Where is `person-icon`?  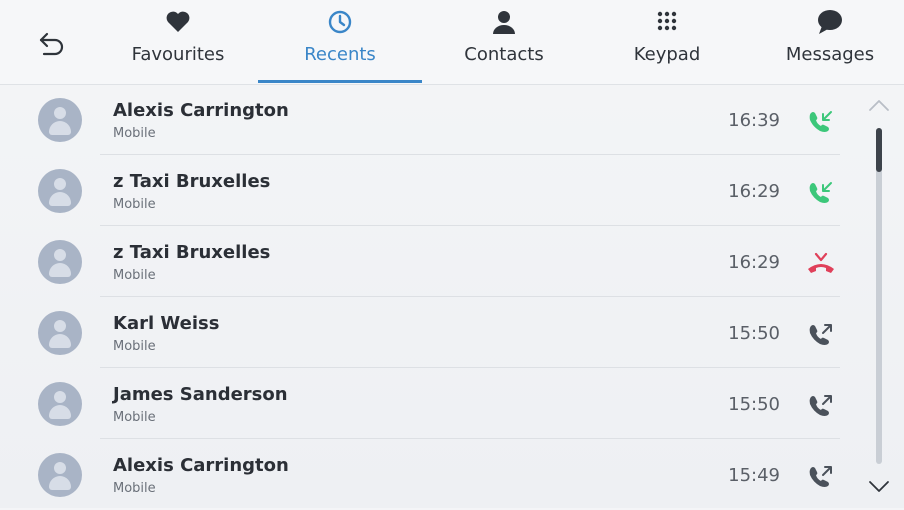
person-icon is located at coordinates (504, 22).